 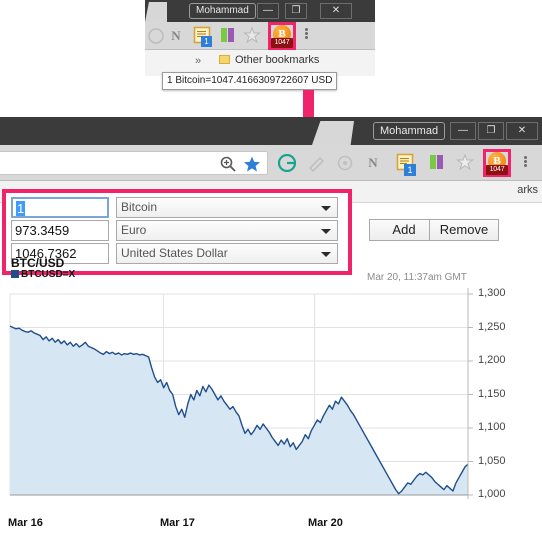 What do you see at coordinates (228, 35) in the screenshot?
I see `top-color-bars-extension-icon` at bounding box center [228, 35].